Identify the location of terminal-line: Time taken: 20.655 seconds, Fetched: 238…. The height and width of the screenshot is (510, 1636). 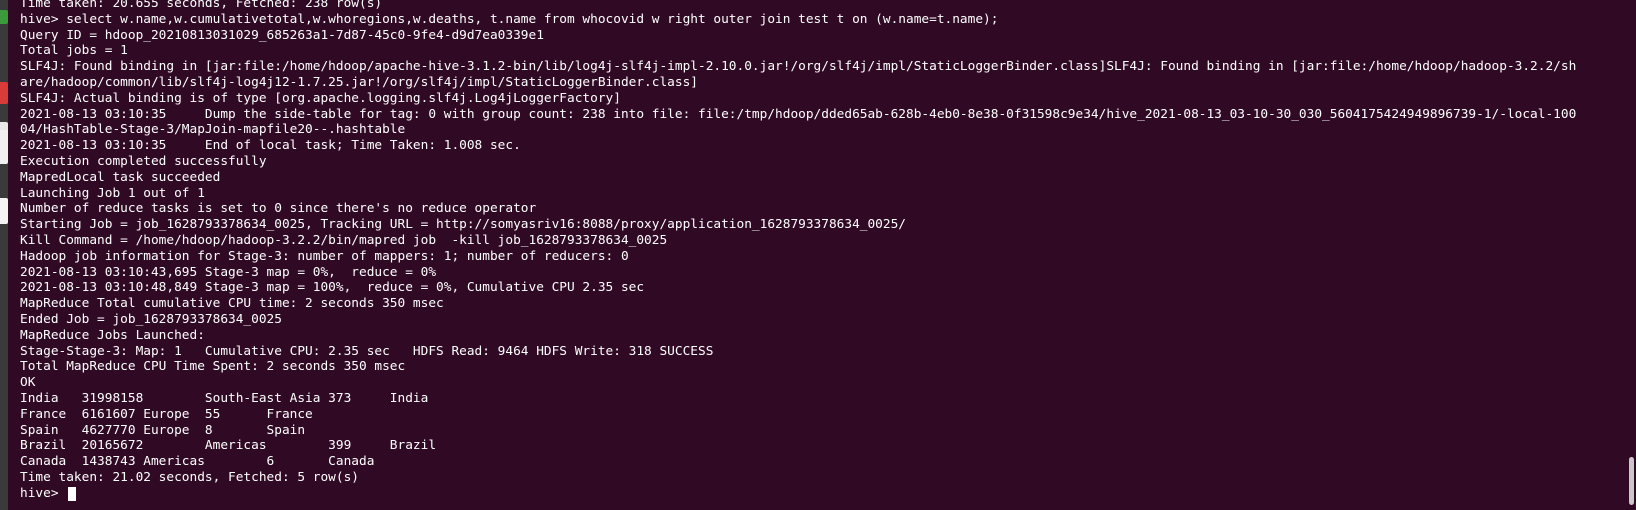
(201, 5).